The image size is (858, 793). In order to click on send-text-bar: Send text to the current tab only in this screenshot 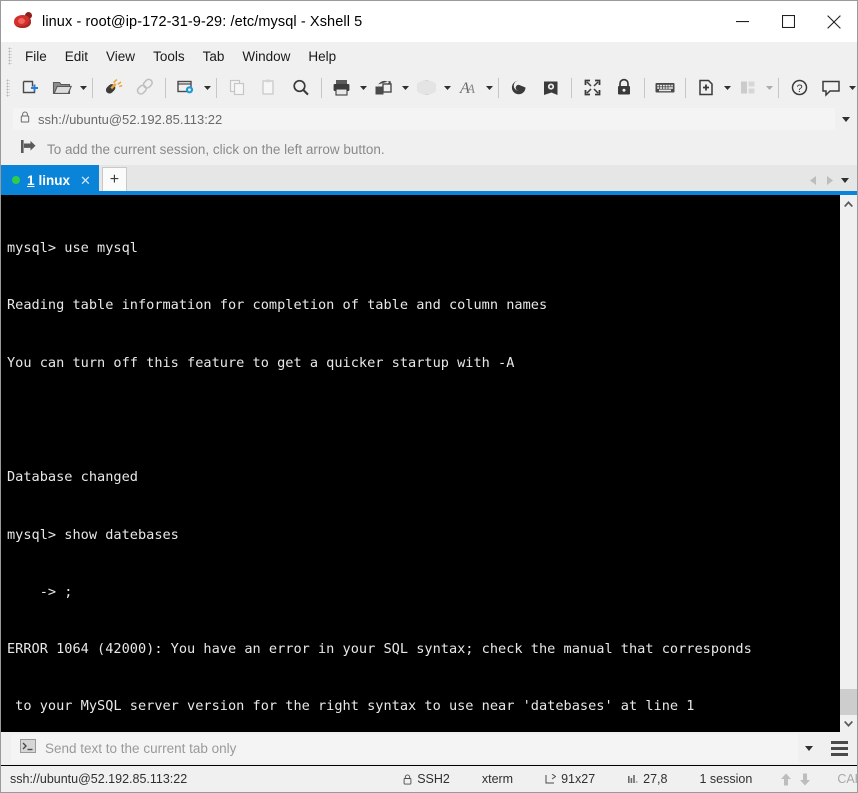, I will do `click(429, 748)`.